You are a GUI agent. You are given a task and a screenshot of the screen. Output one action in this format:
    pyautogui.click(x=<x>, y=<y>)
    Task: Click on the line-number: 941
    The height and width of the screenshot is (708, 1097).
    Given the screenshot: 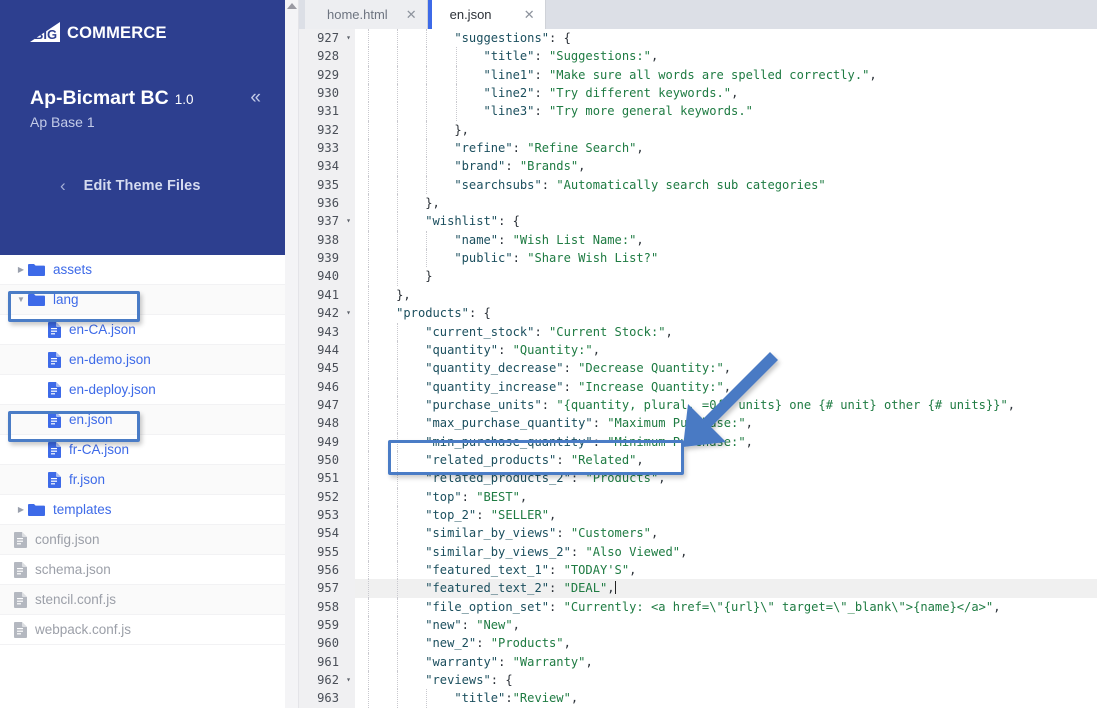 What is the action you would take?
    pyautogui.click(x=327, y=295)
    